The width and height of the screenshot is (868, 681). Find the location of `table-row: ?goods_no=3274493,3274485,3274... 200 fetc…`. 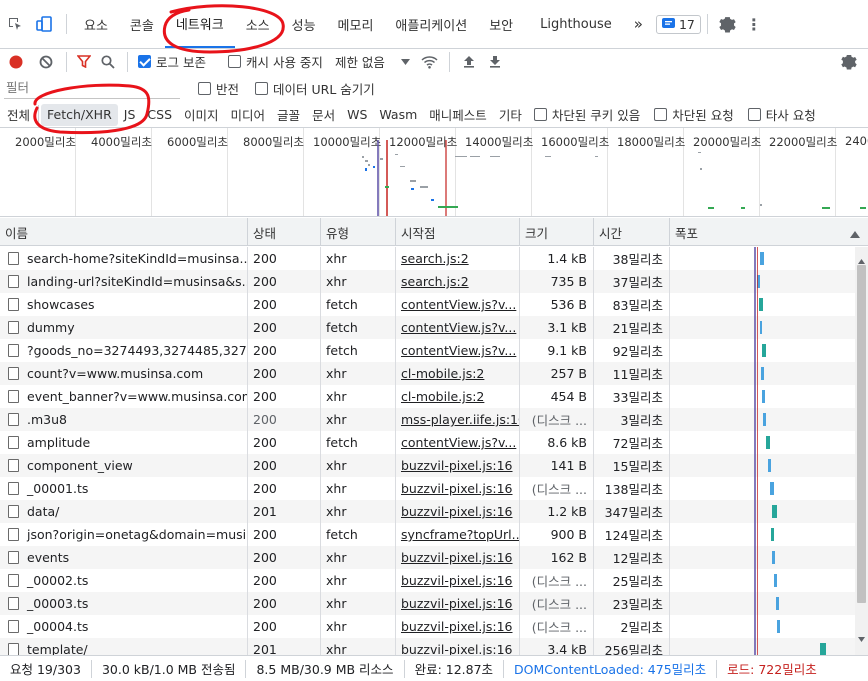

table-row: ?goods_no=3274493,3274485,3274... 200 fetc… is located at coordinates (427, 350).